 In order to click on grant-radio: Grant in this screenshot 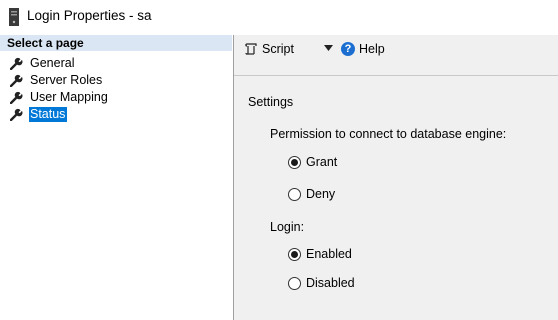, I will do `click(312, 162)`.